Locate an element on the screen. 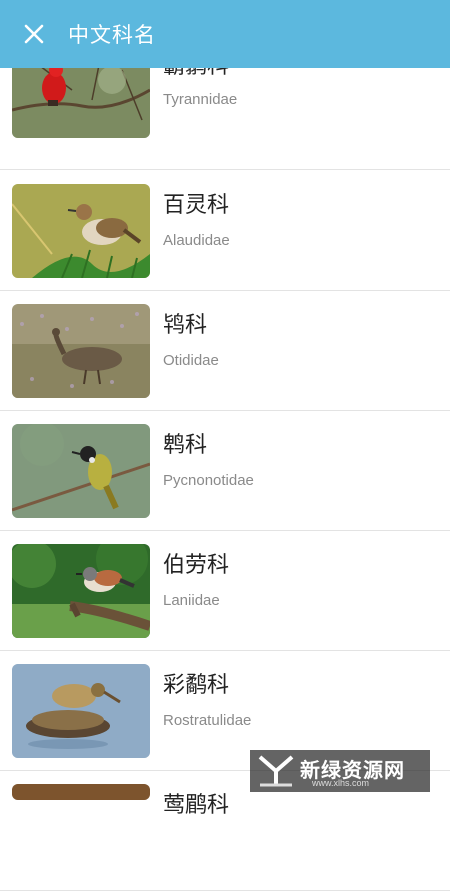 The width and height of the screenshot is (450, 891). family-chinese-name: 伯劳科 is located at coordinates (196, 565).